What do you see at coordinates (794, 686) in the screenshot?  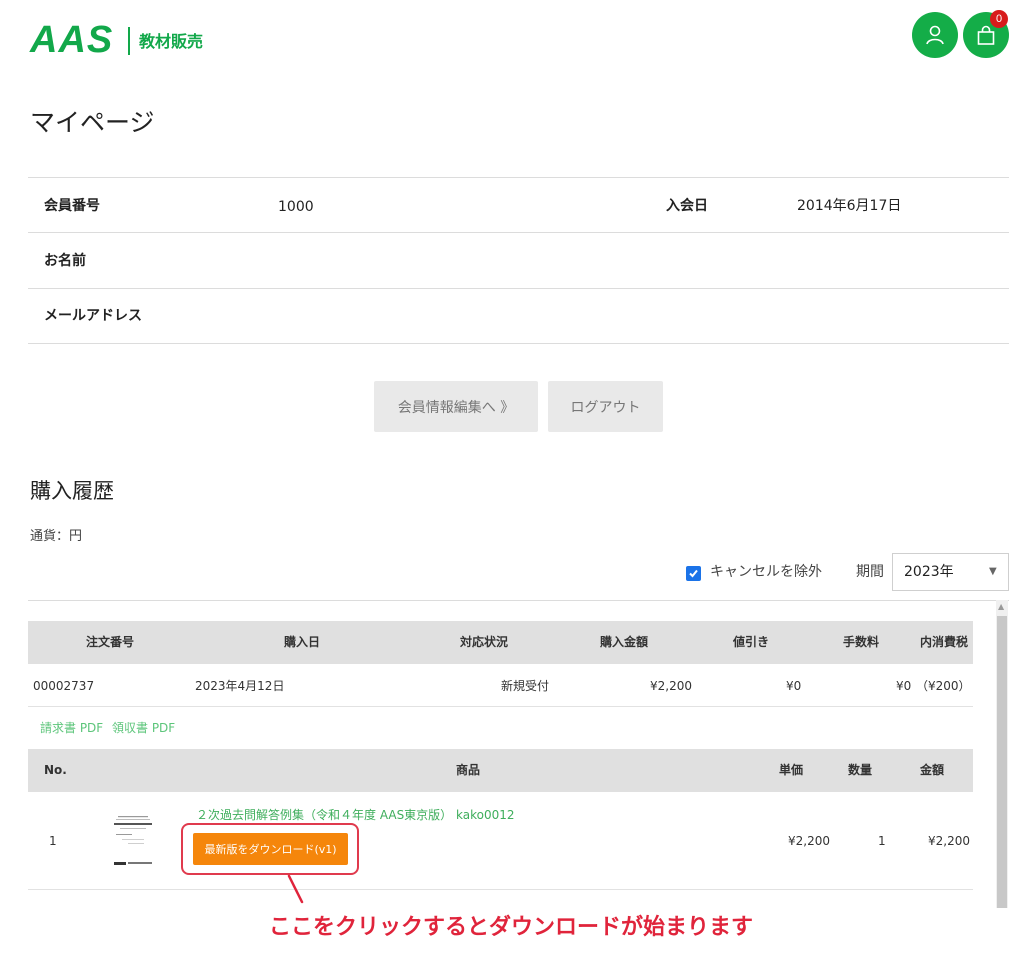 I see `order-discount: ¥0` at bounding box center [794, 686].